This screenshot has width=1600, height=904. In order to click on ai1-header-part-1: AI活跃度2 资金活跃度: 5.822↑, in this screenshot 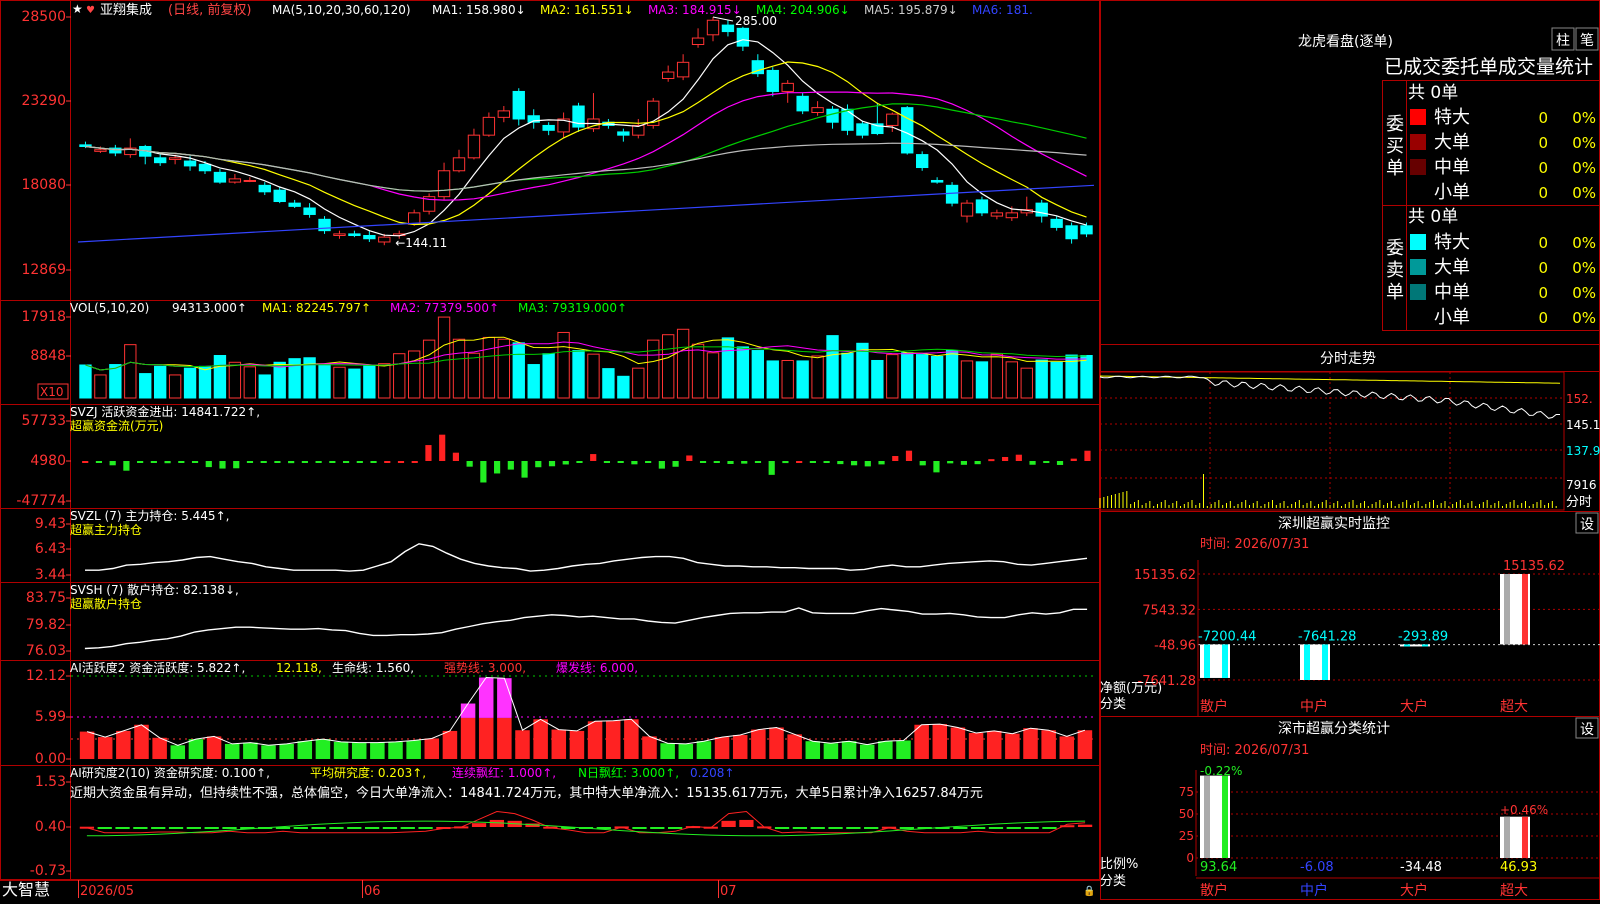, I will do `click(157, 667)`.